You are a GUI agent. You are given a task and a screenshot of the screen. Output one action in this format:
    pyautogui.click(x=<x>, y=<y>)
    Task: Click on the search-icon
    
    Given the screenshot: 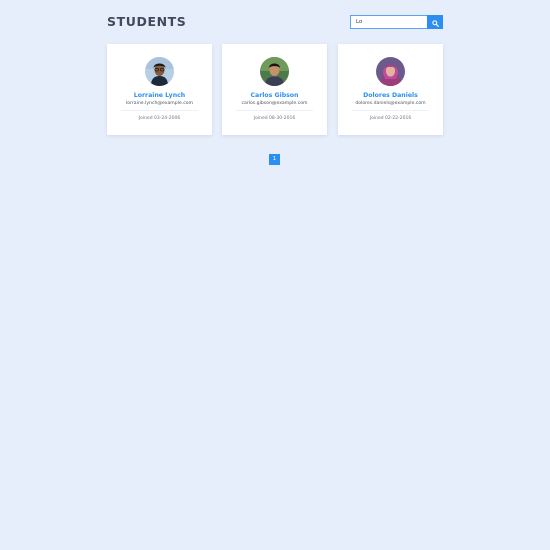 What is the action you would take?
    pyautogui.click(x=435, y=22)
    